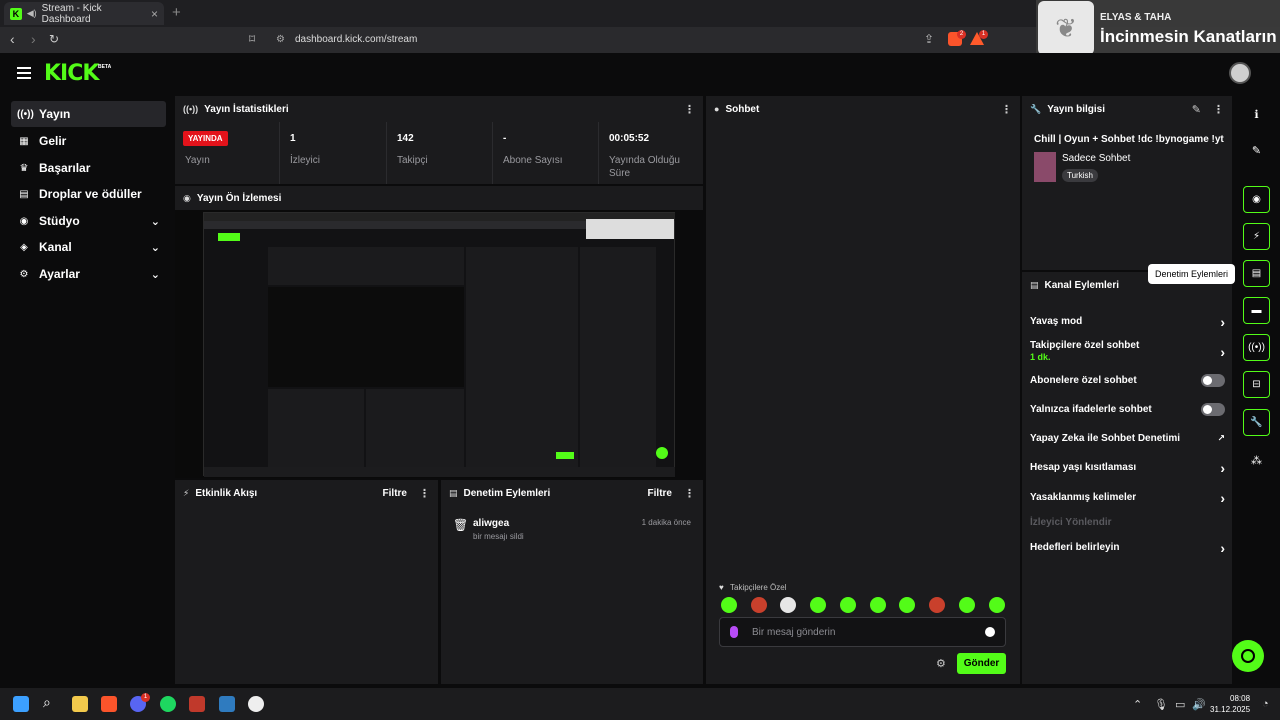  What do you see at coordinates (522, 358) in the screenshot?
I see `preview-chat` at bounding box center [522, 358].